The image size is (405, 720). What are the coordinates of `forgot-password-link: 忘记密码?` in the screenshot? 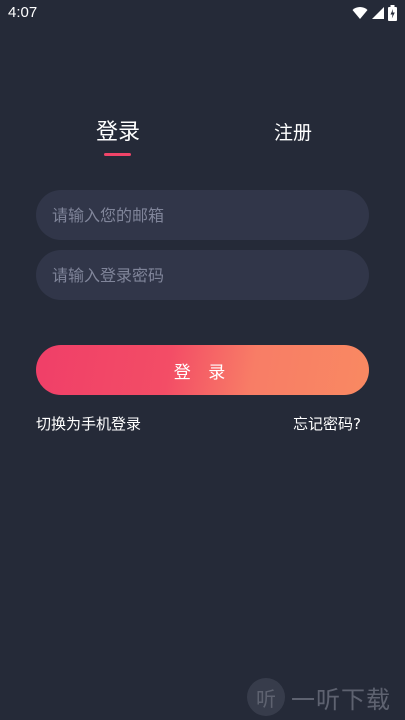 It's located at (327, 423).